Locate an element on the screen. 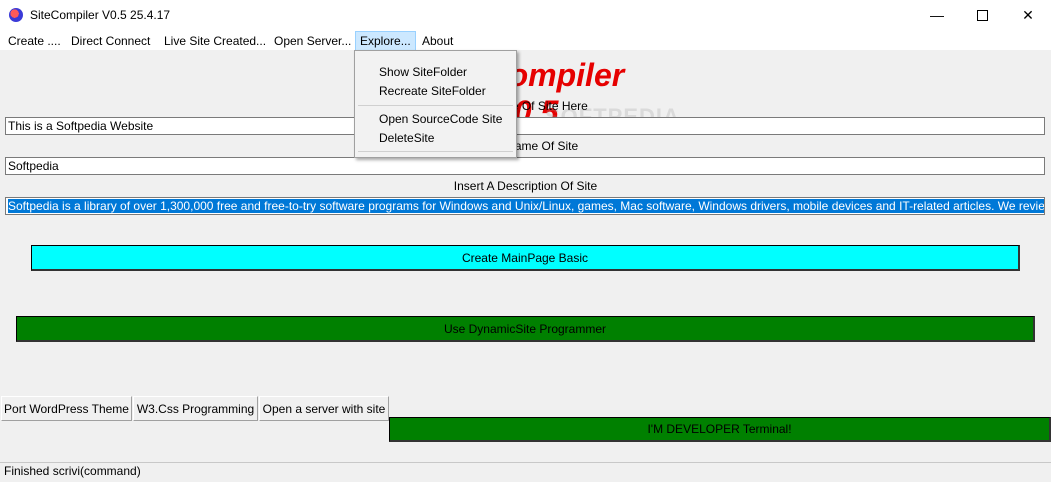 The height and width of the screenshot is (482, 1051). minimize-button: — is located at coordinates (937, 15).